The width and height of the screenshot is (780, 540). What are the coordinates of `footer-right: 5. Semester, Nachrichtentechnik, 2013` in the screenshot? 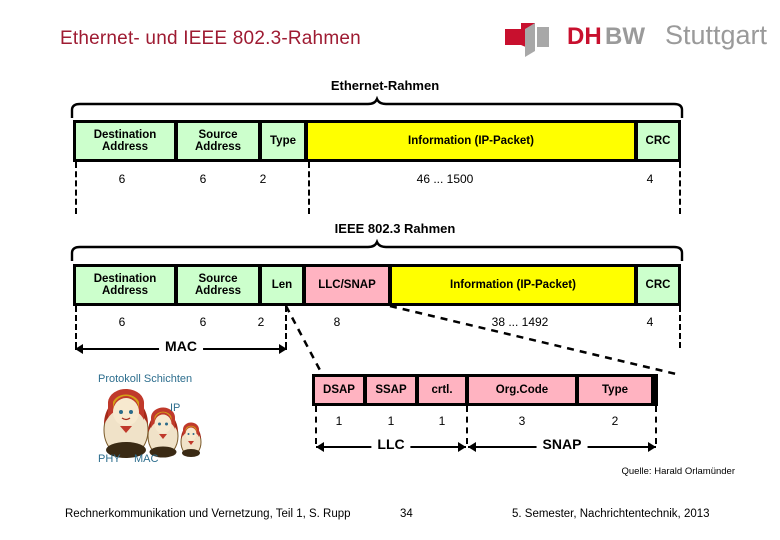 It's located at (611, 514).